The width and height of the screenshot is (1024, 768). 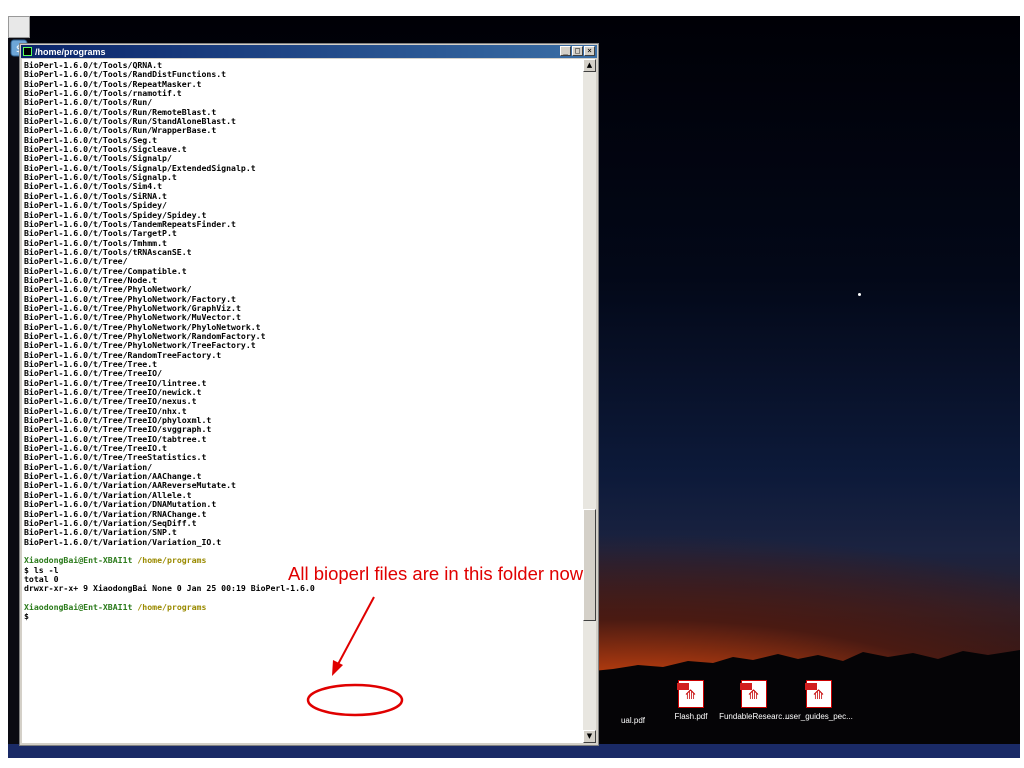 I want to click on maximize-button: □, so click(x=577, y=51).